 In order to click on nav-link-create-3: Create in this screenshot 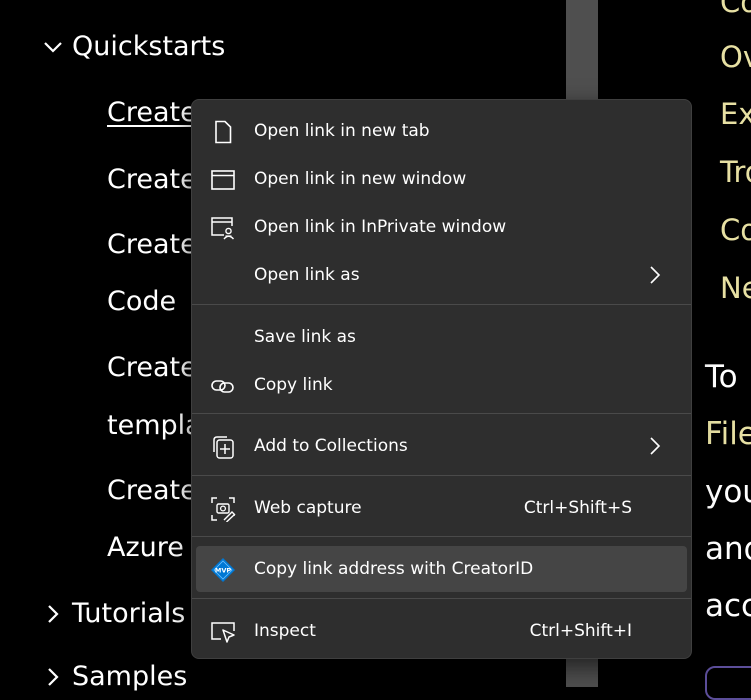, I will do `click(152, 245)`.